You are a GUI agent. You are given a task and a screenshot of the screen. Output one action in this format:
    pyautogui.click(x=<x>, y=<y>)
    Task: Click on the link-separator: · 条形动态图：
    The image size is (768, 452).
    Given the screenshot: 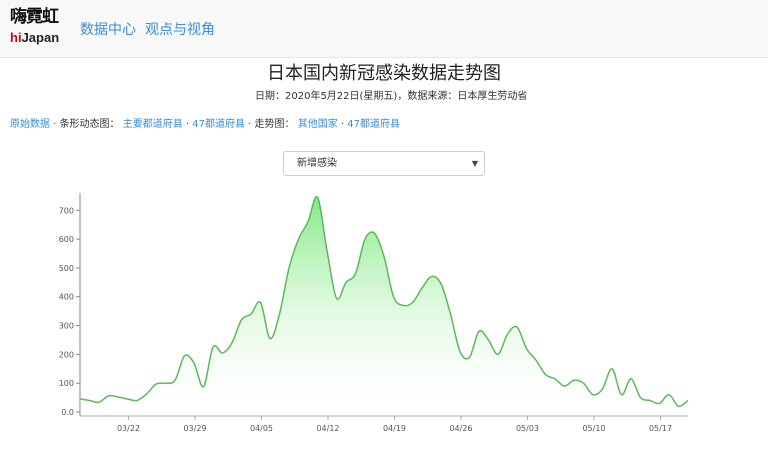 What is the action you would take?
    pyautogui.click(x=86, y=124)
    